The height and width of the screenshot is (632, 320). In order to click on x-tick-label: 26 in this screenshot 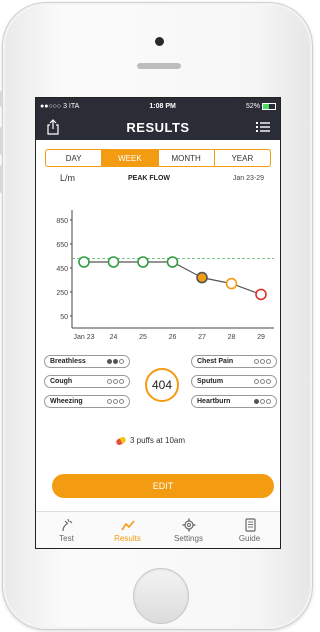, I will do `click(173, 337)`.